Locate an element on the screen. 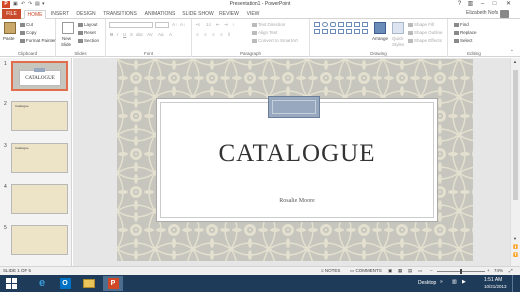  next-slide-icon: ⏬ is located at coordinates (515, 254).